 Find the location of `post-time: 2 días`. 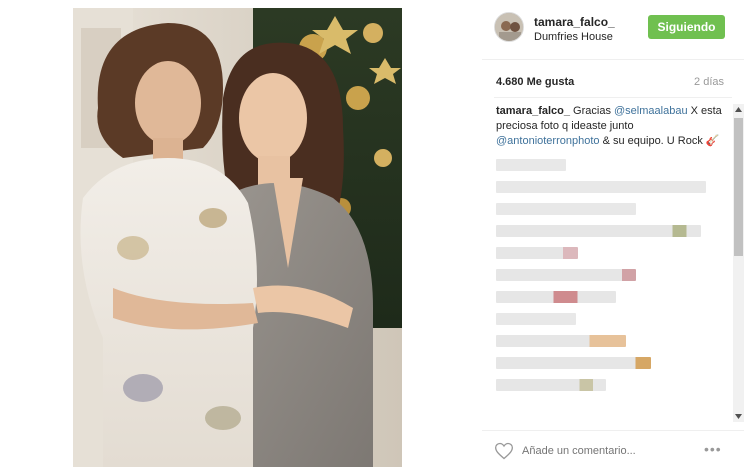

post-time: 2 días is located at coordinates (709, 82).